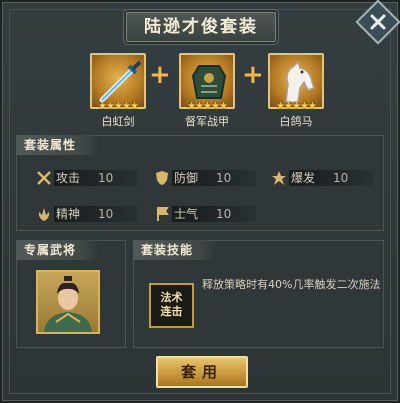 The width and height of the screenshot is (400, 403). What do you see at coordinates (326, 178) in the screenshot?
I see `attribute-burst: 爆发 10` at bounding box center [326, 178].